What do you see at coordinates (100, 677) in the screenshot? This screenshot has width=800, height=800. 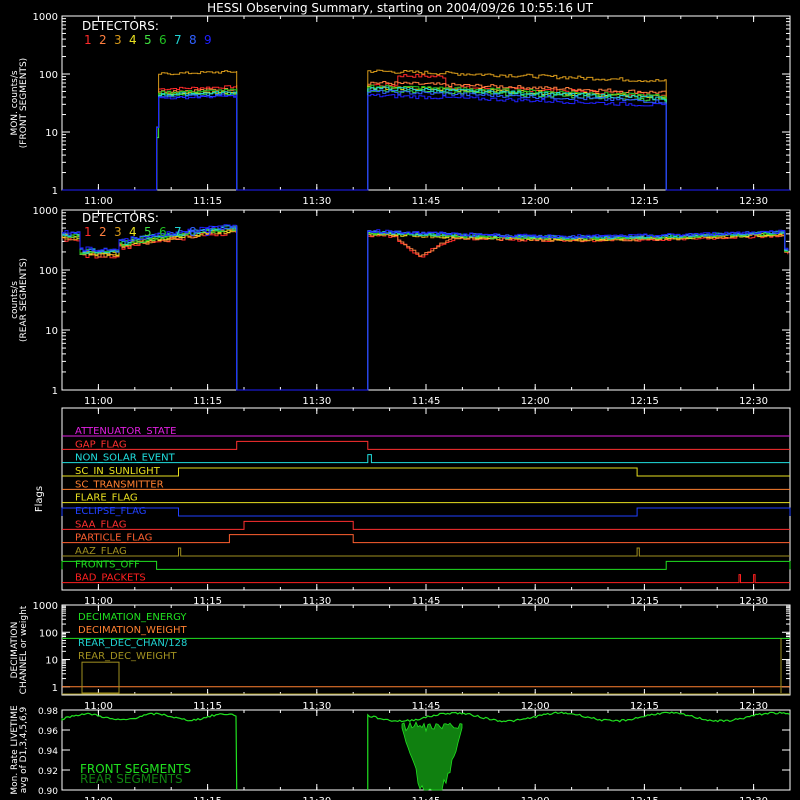 I see `decimation-box` at bounding box center [100, 677].